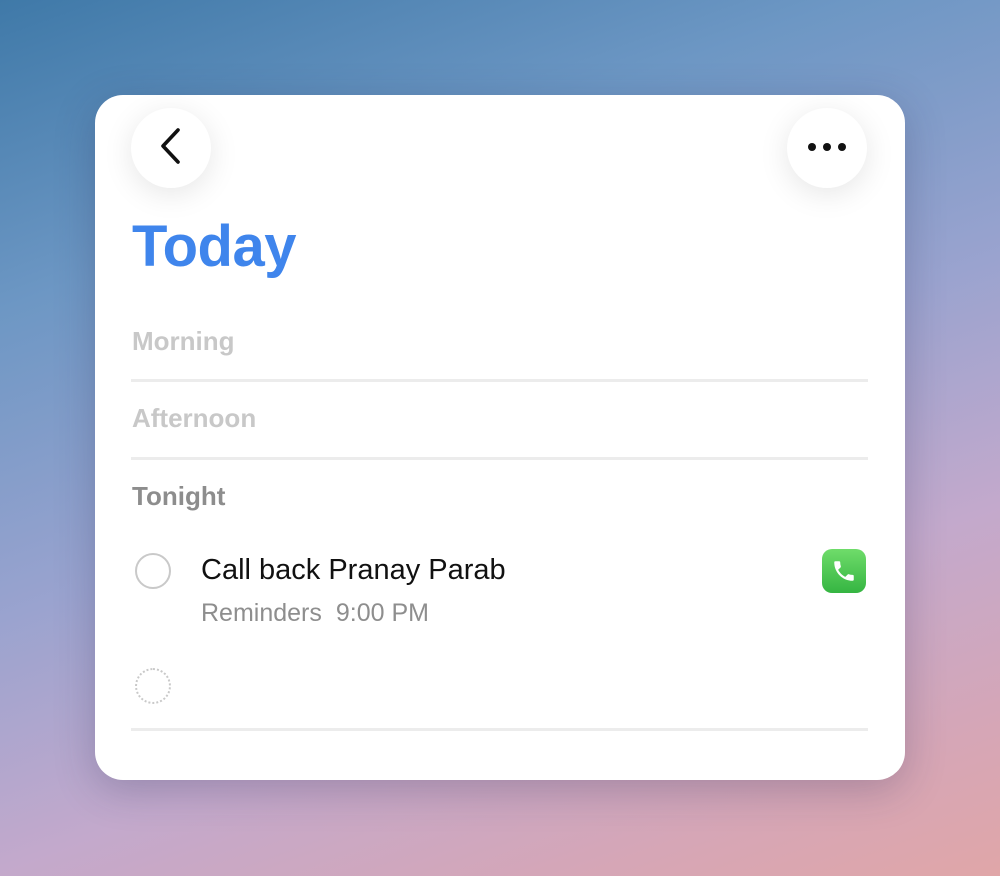 The width and height of the screenshot is (1000, 876). I want to click on back-button, so click(171, 148).